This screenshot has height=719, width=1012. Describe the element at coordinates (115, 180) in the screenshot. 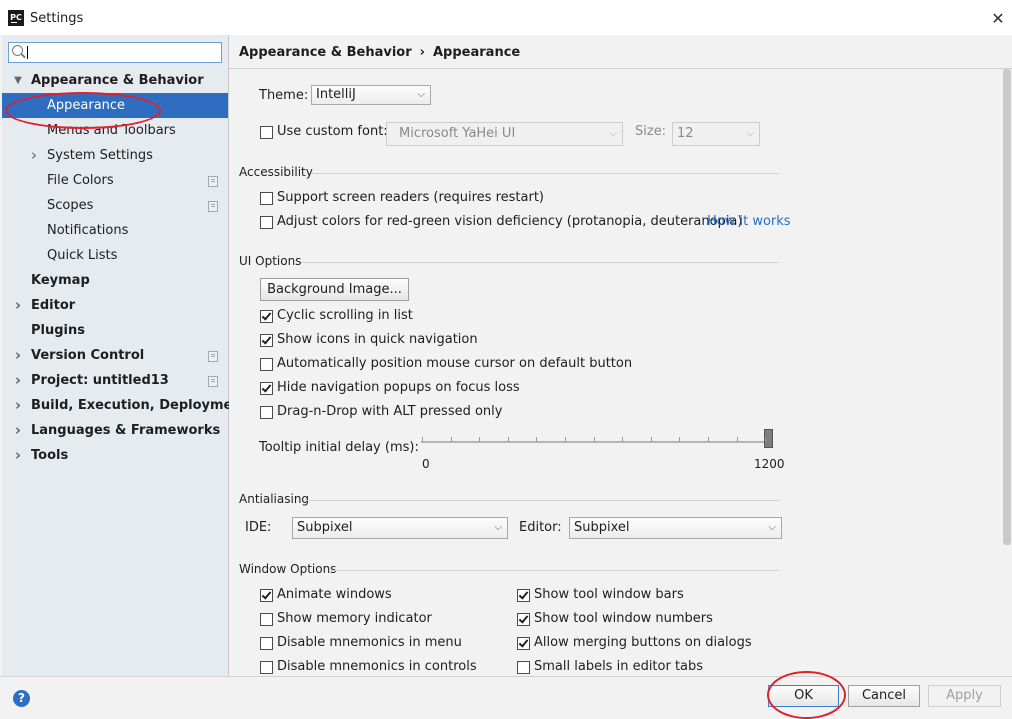

I see `sidebar-item: File Colors` at that location.